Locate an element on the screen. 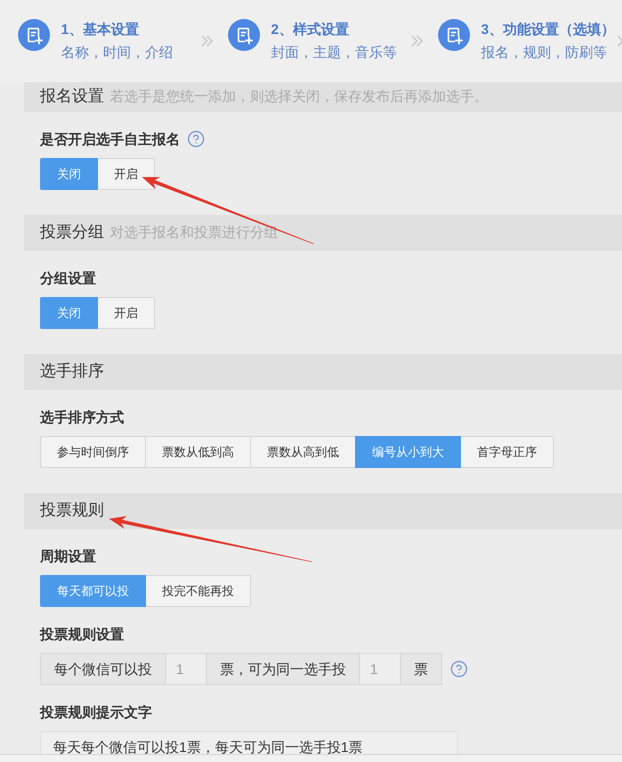  option-button: 参与时间倒序 is located at coordinates (93, 452).